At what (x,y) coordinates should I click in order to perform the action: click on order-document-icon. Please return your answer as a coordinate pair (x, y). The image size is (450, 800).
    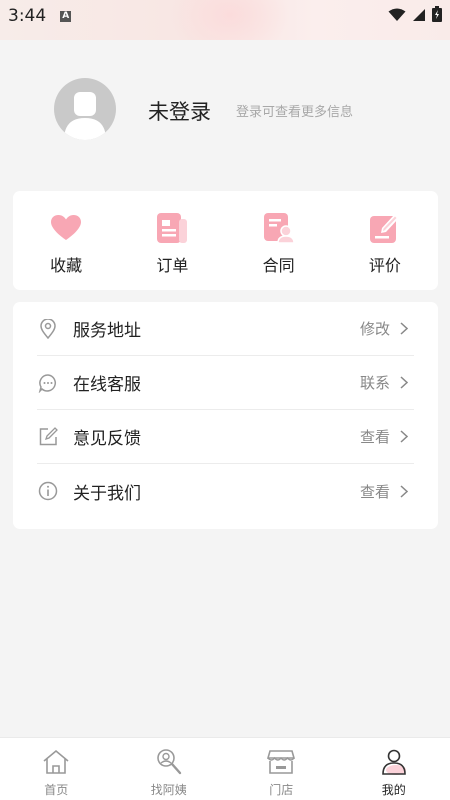
    Looking at the image, I should click on (172, 228).